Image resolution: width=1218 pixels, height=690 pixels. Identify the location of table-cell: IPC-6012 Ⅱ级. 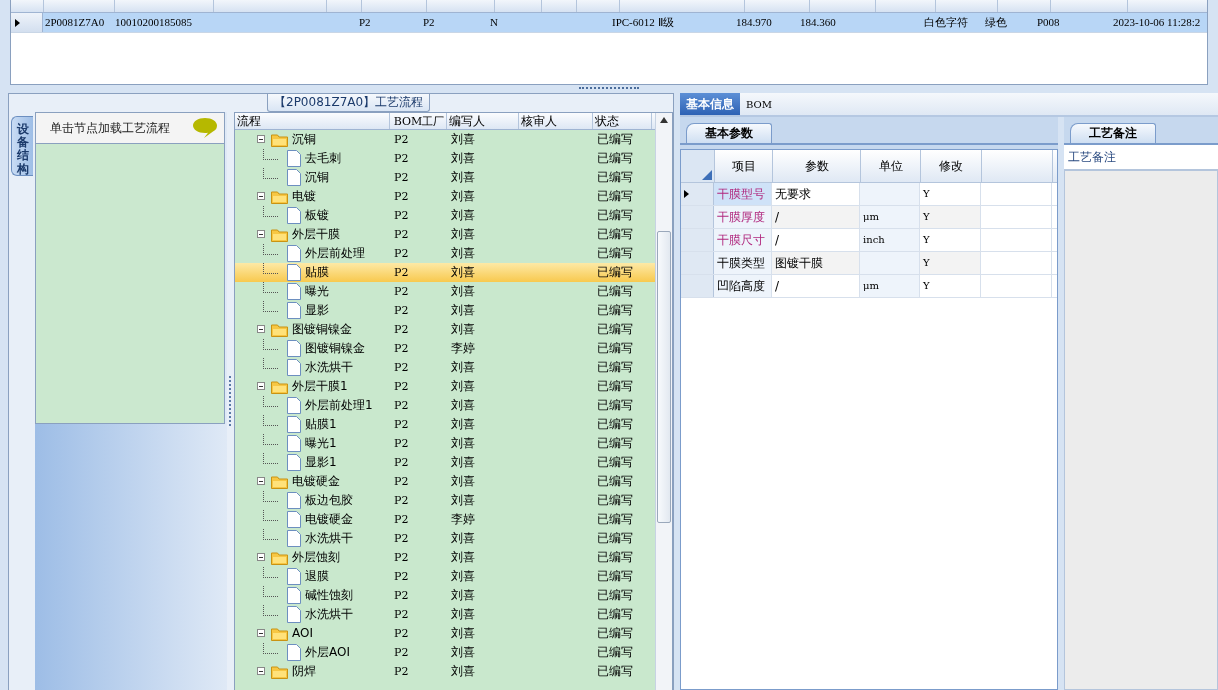
(643, 22).